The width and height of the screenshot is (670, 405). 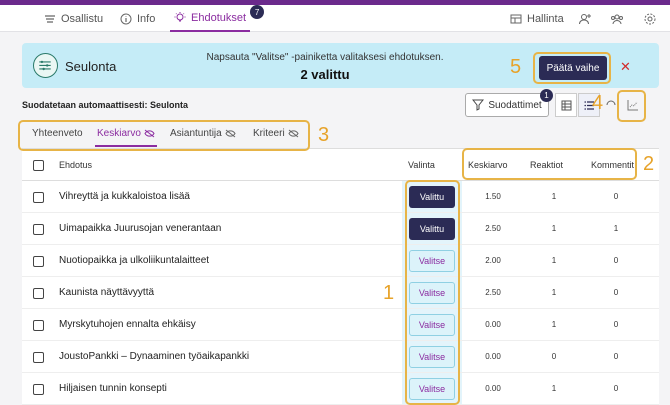 I want to click on table-icon, so click(x=566, y=105).